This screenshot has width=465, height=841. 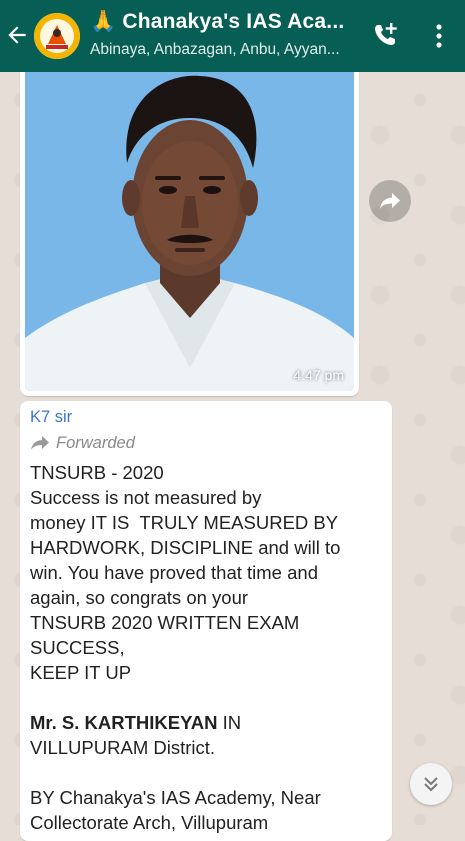 I want to click on scroll-to-bottom-button, so click(x=431, y=784).